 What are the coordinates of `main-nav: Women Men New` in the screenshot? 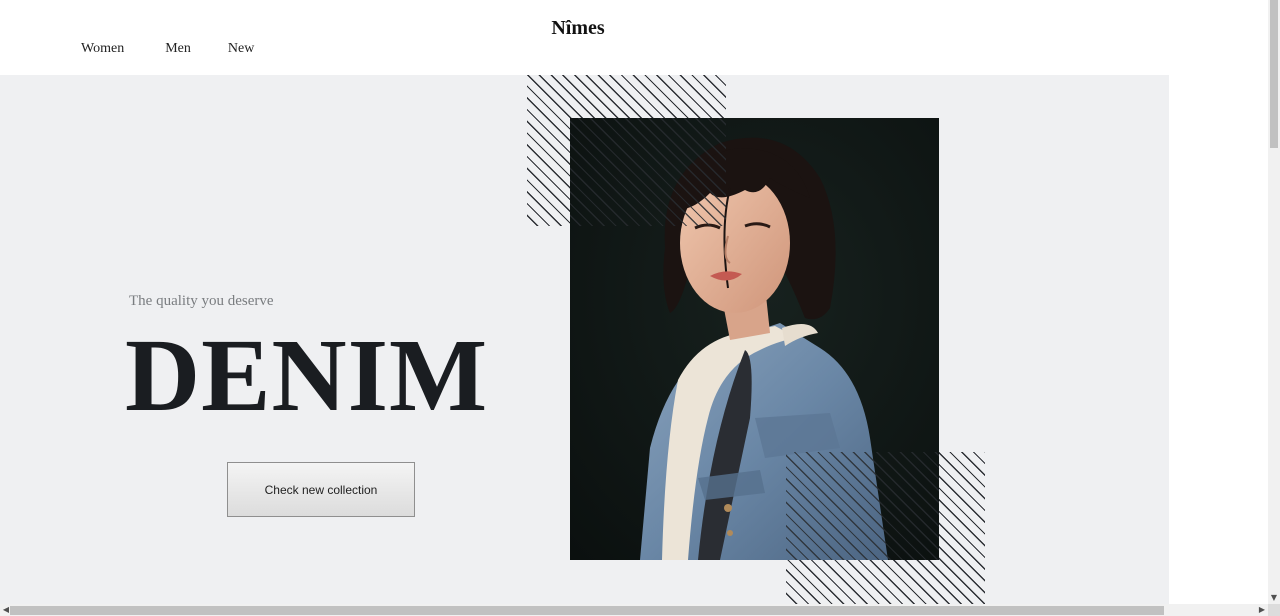 It's located at (167, 49).